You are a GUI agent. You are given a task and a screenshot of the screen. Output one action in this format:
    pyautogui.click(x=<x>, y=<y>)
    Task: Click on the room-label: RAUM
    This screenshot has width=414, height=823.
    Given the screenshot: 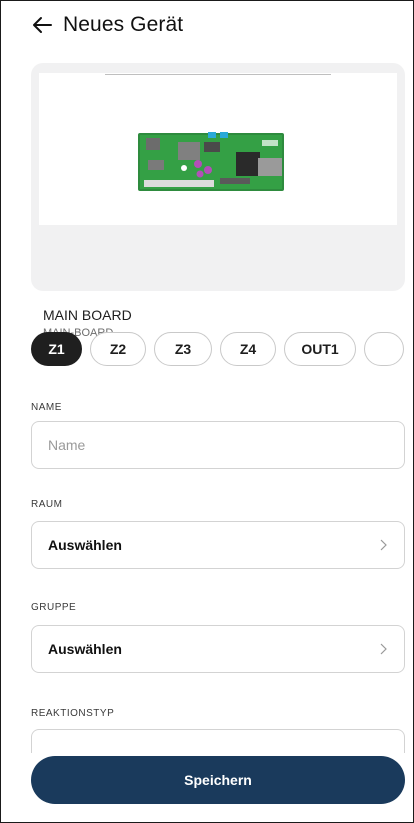 What is the action you would take?
    pyautogui.click(x=47, y=504)
    